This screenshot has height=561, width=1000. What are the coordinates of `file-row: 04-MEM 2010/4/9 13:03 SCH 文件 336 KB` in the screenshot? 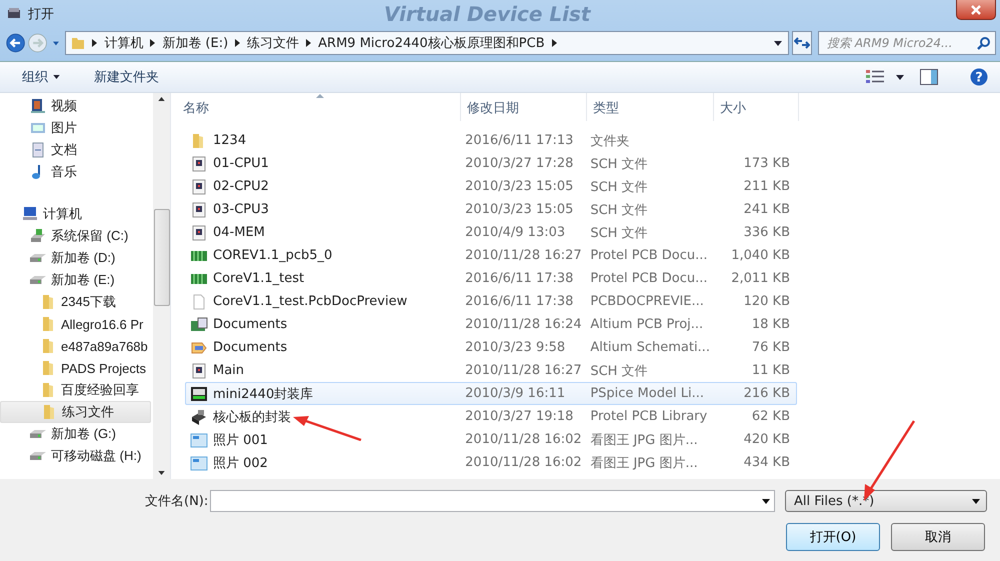 It's located at (491, 232).